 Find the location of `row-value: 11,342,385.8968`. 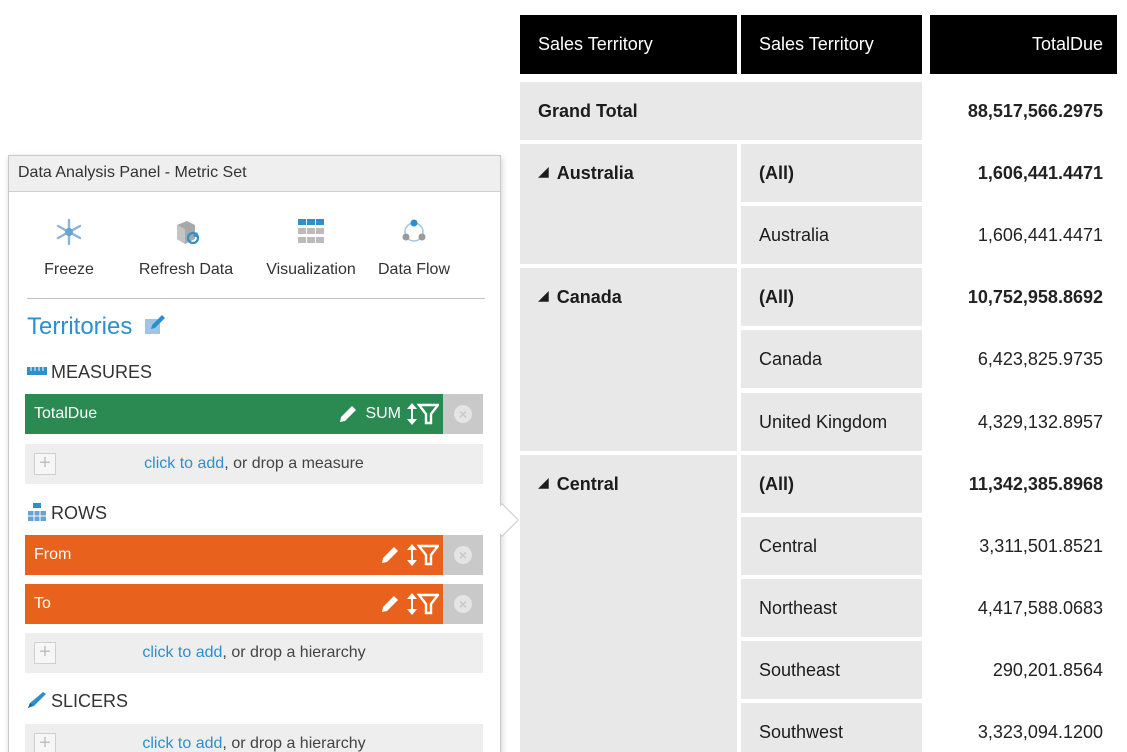

row-value: 11,342,385.8968 is located at coordinates (1035, 483).